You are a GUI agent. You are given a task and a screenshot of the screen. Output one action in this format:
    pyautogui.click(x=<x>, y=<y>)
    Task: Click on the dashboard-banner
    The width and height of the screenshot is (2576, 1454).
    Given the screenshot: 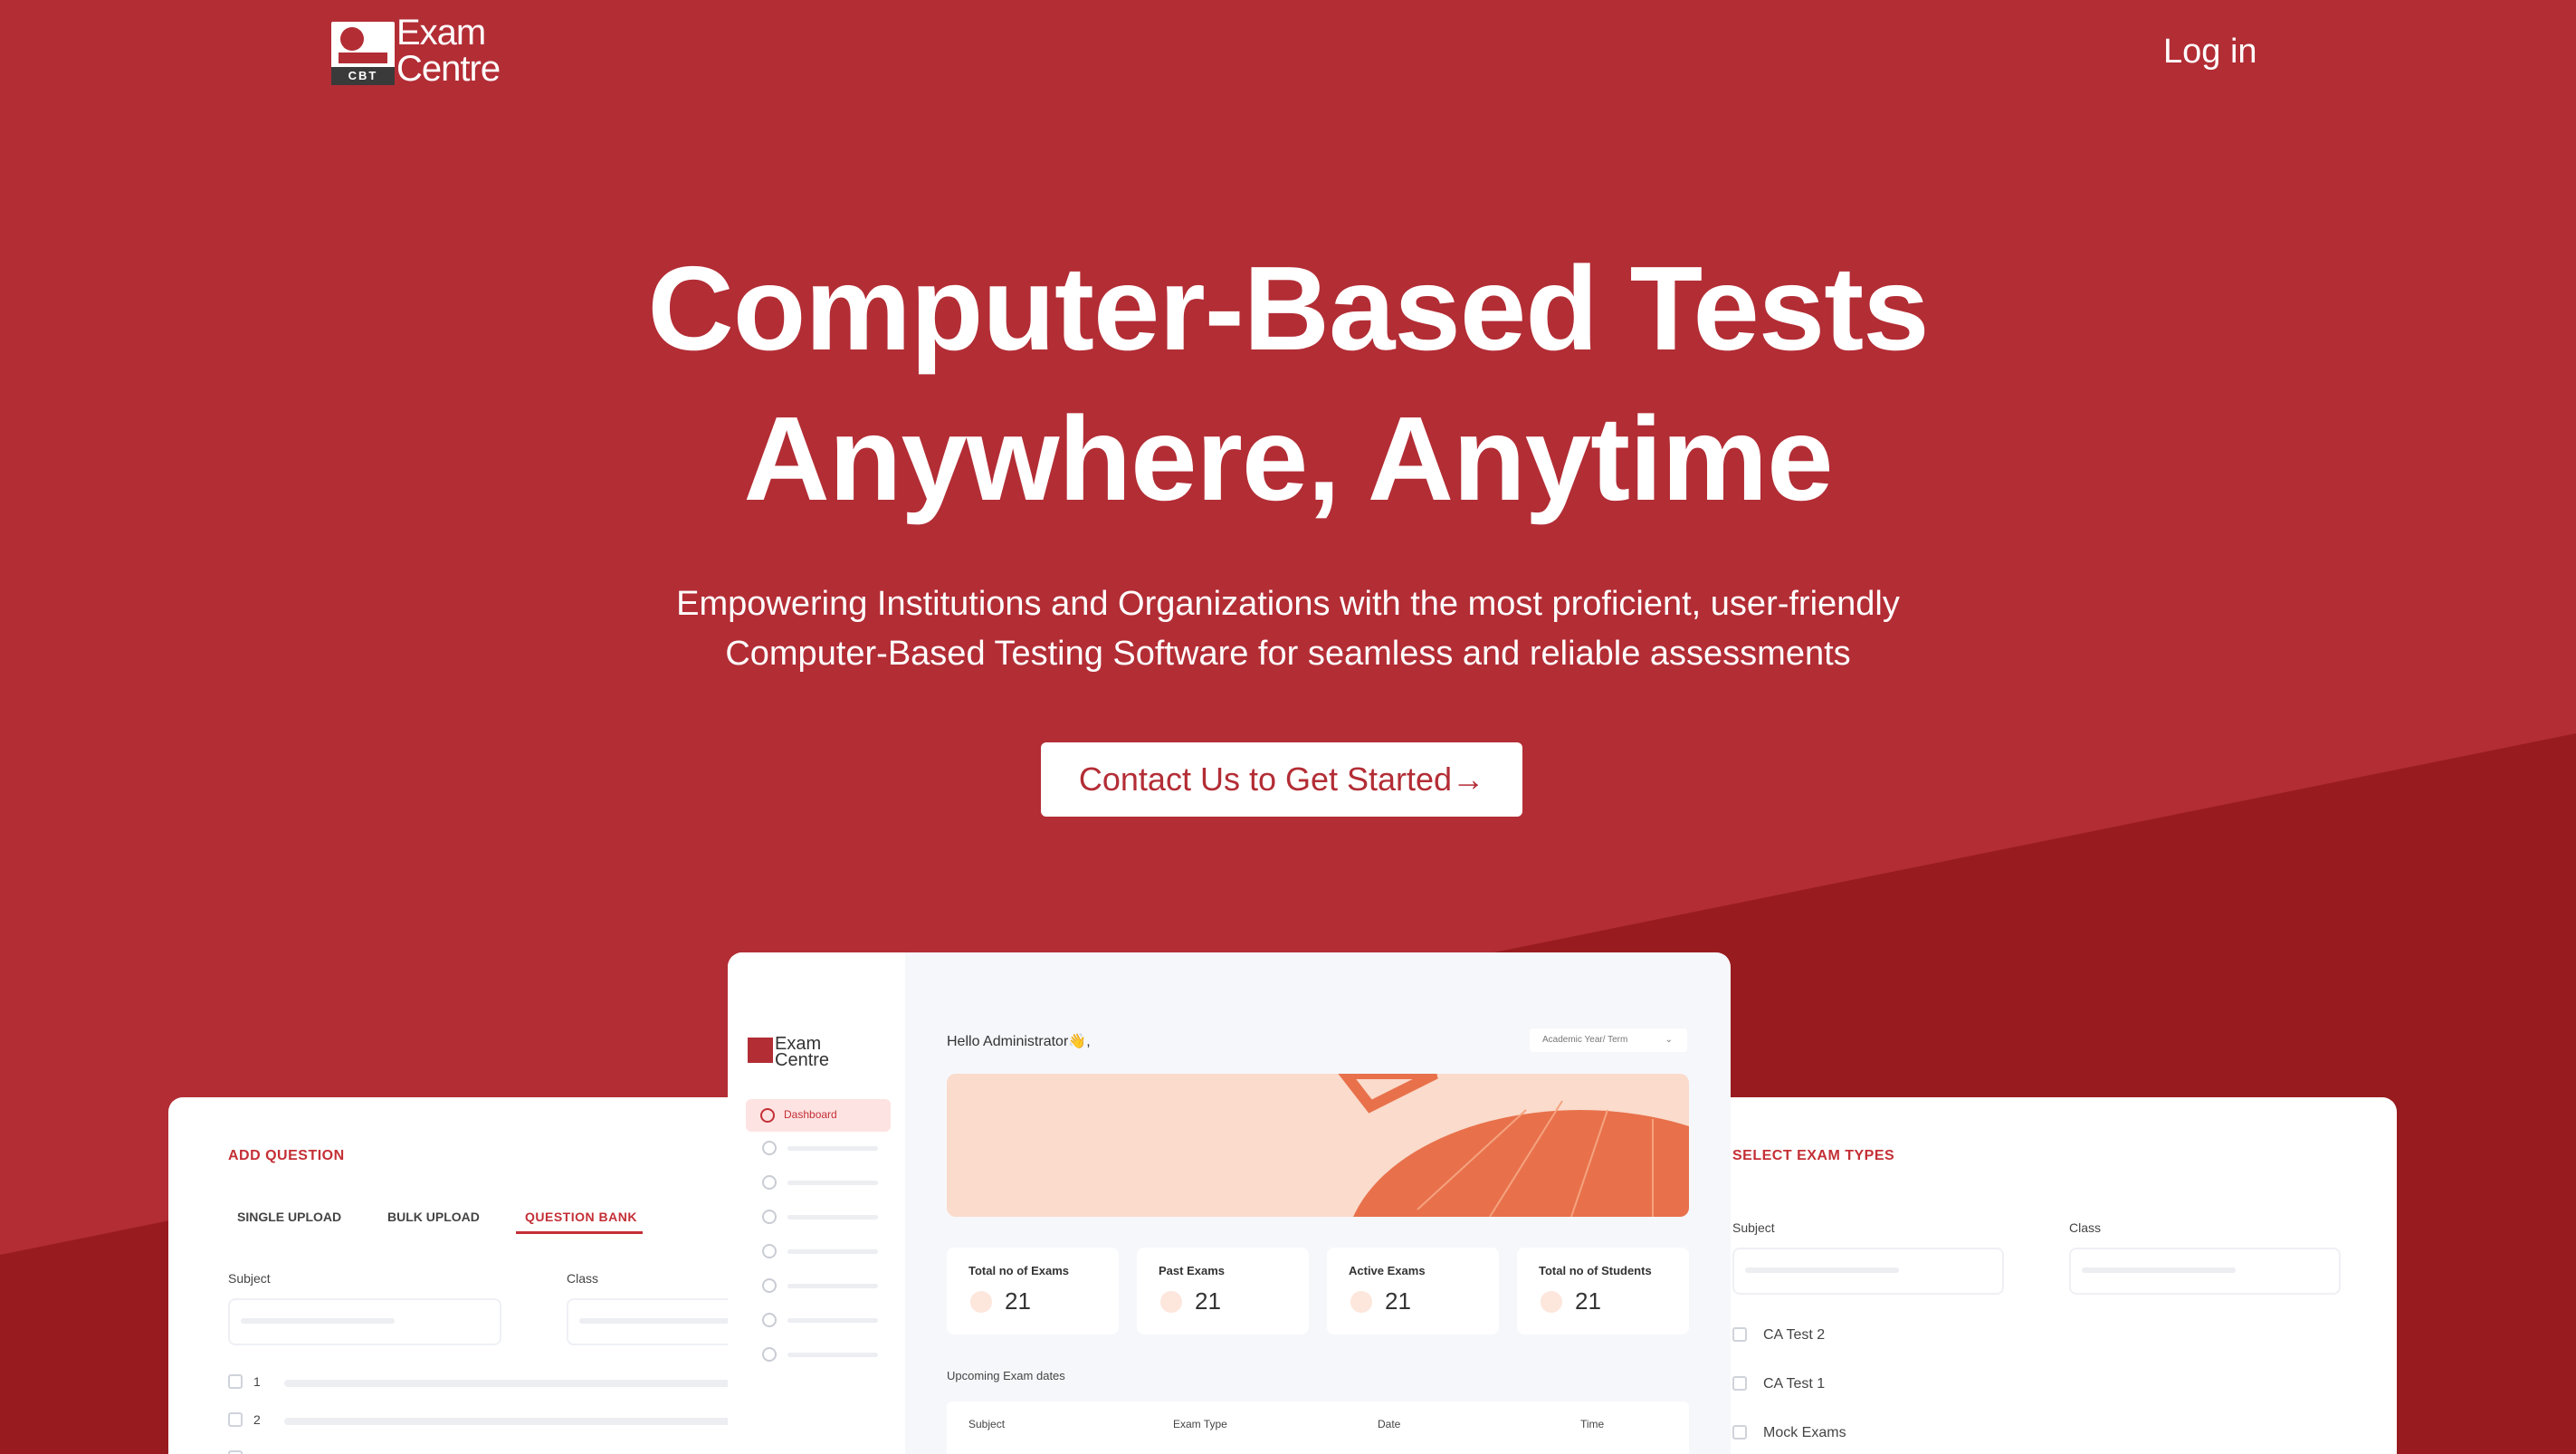 What is the action you would take?
    pyautogui.click(x=1318, y=1145)
    